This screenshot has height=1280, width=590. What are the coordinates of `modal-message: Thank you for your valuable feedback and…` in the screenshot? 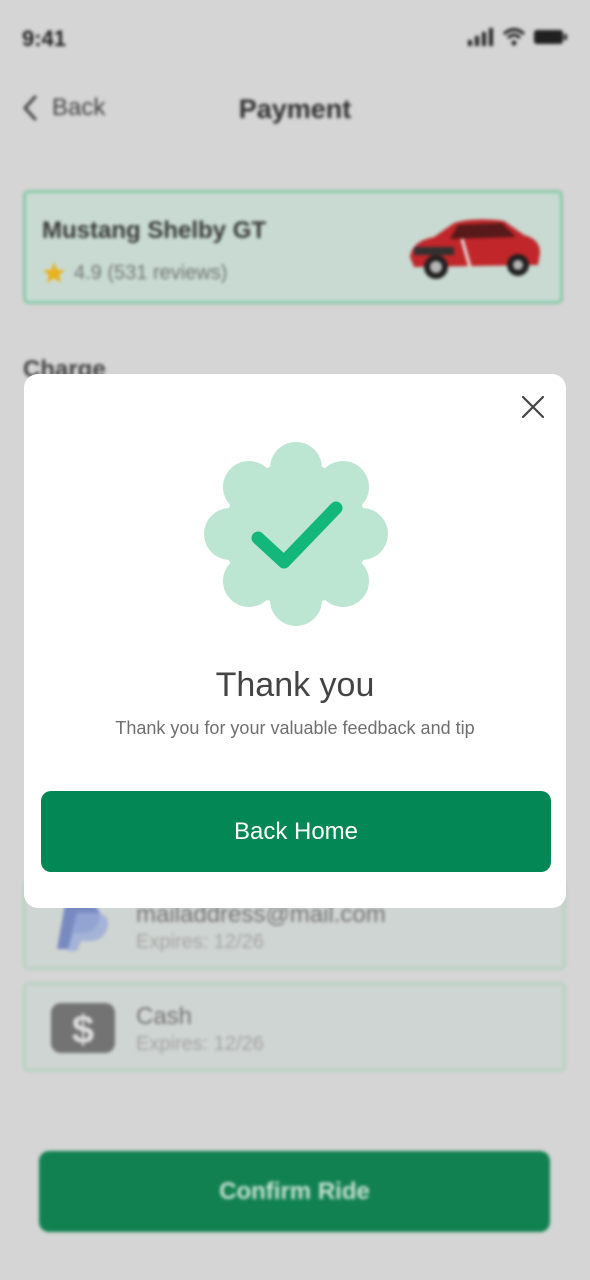 It's located at (295, 728).